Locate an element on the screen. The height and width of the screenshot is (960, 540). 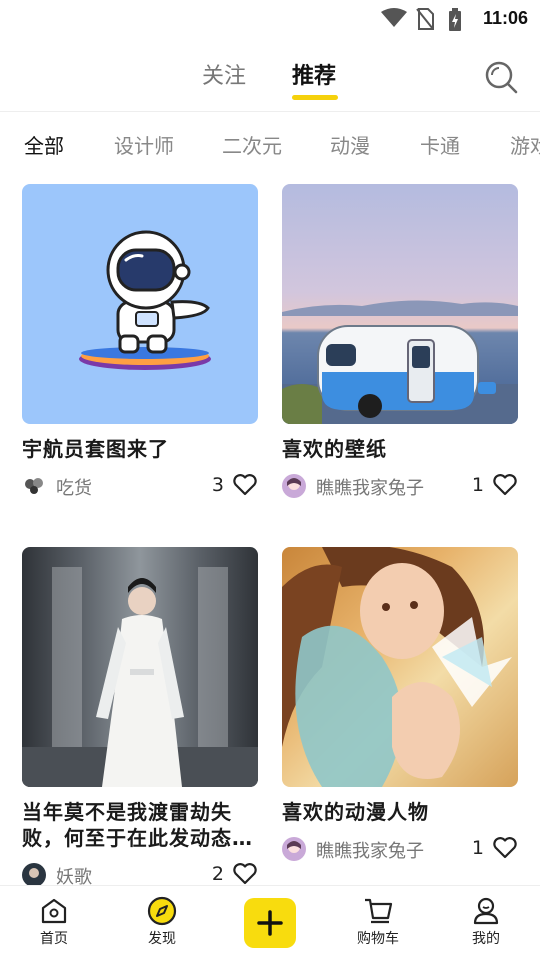
nav-home: 首页 is located at coordinates (54, 922).